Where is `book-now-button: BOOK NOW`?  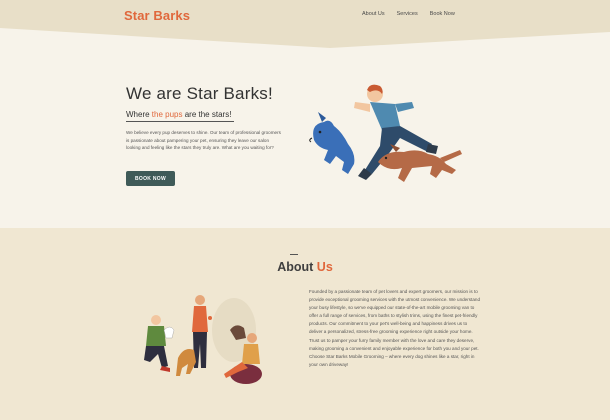
book-now-button: BOOK NOW is located at coordinates (150, 178).